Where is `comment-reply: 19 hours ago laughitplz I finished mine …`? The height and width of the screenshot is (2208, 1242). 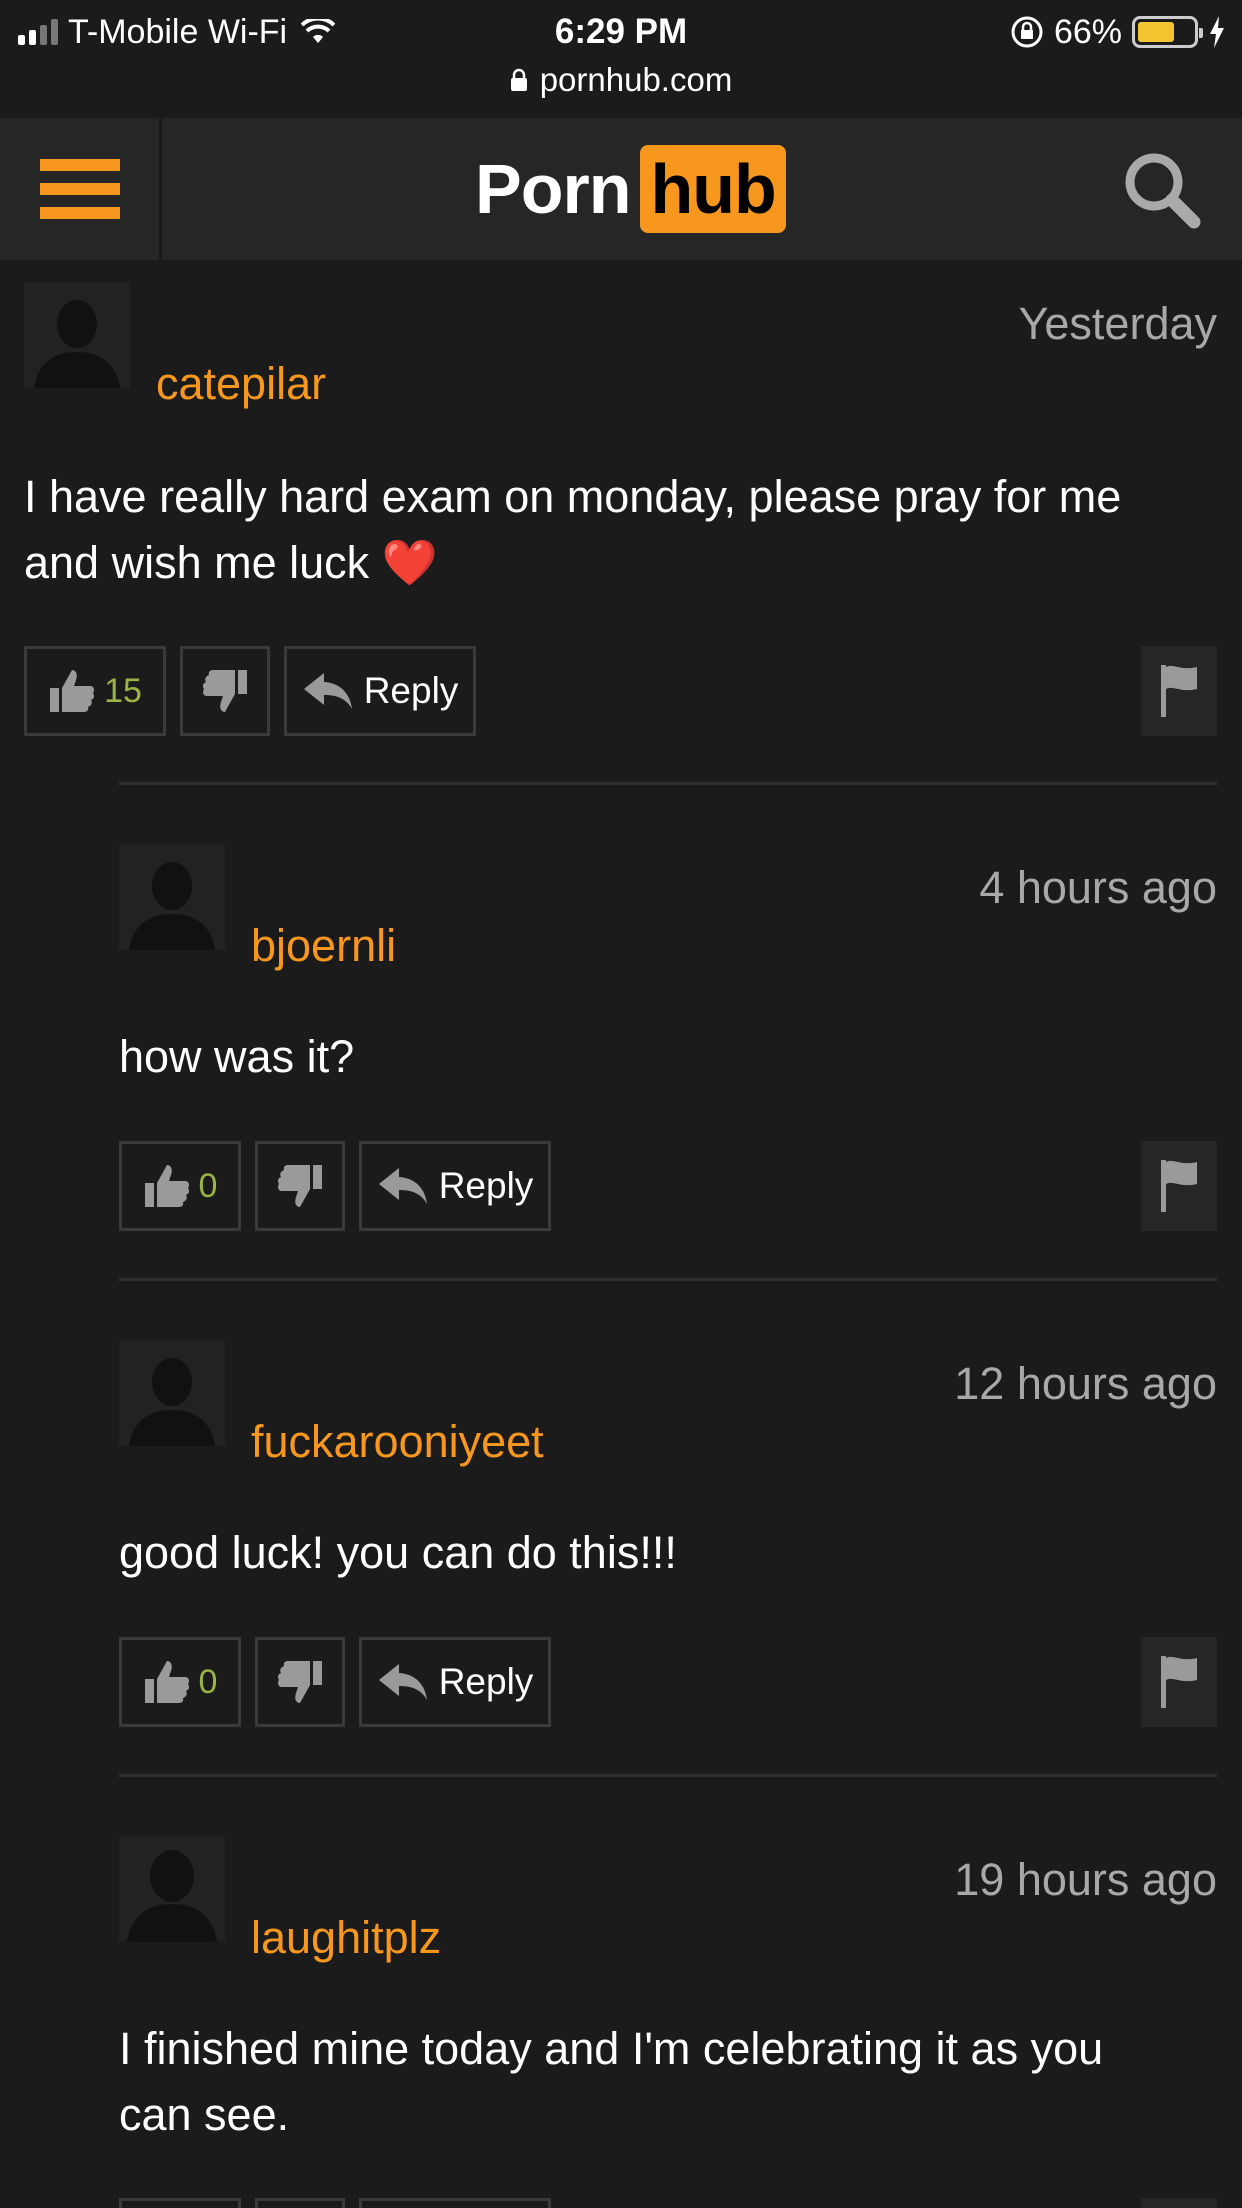
comment-reply: 19 hours ago laughitplz I finished mine … is located at coordinates (668, 2022).